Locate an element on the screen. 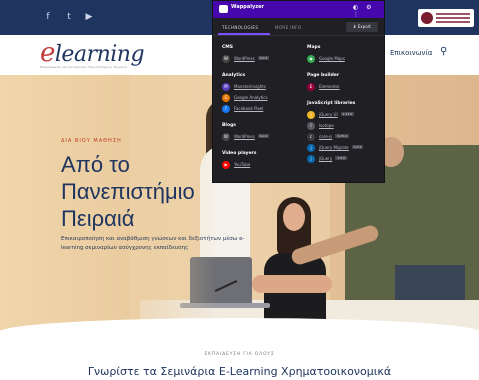  active-tab-indicator is located at coordinates (244, 34).